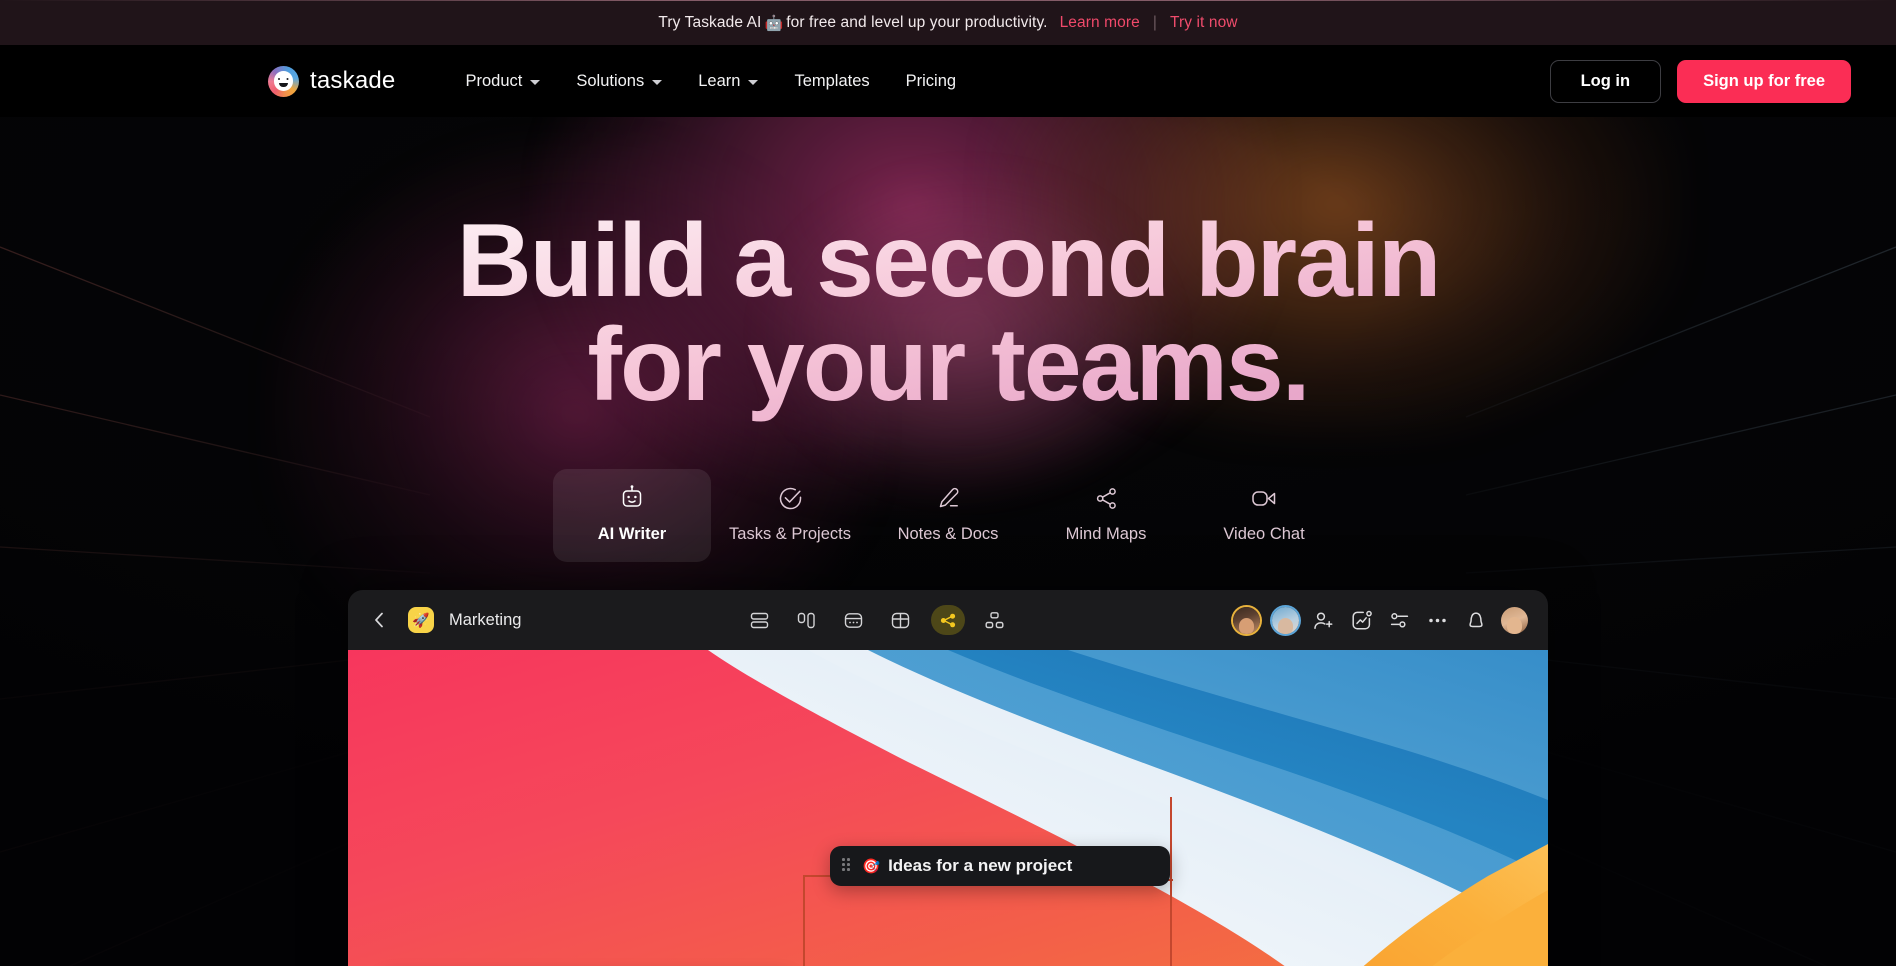 This screenshot has height=966, width=1896. Describe the element at coordinates (719, 80) in the screenshot. I see `nav-item-learn-label: Learn` at that location.